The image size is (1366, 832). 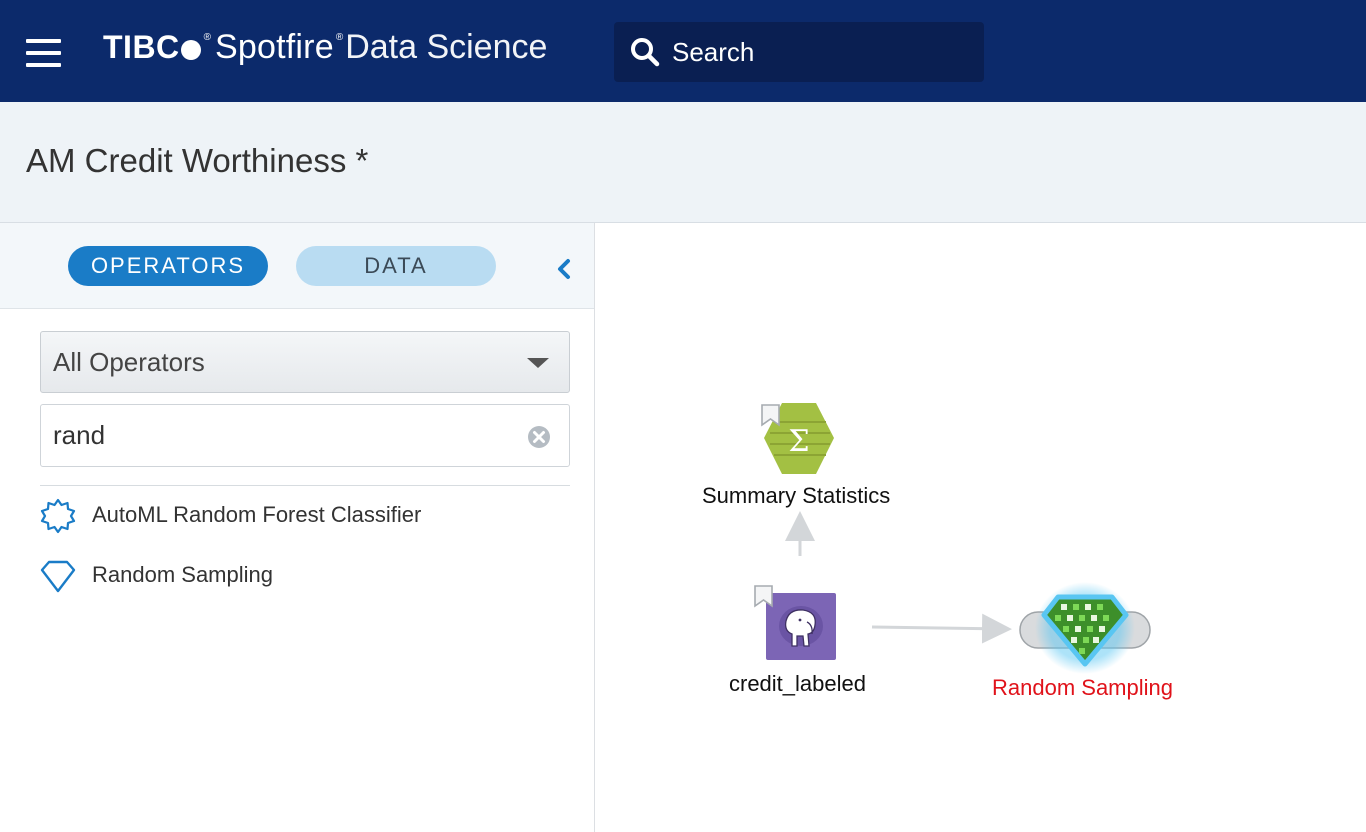 I want to click on operator-search-input, so click(x=273, y=435).